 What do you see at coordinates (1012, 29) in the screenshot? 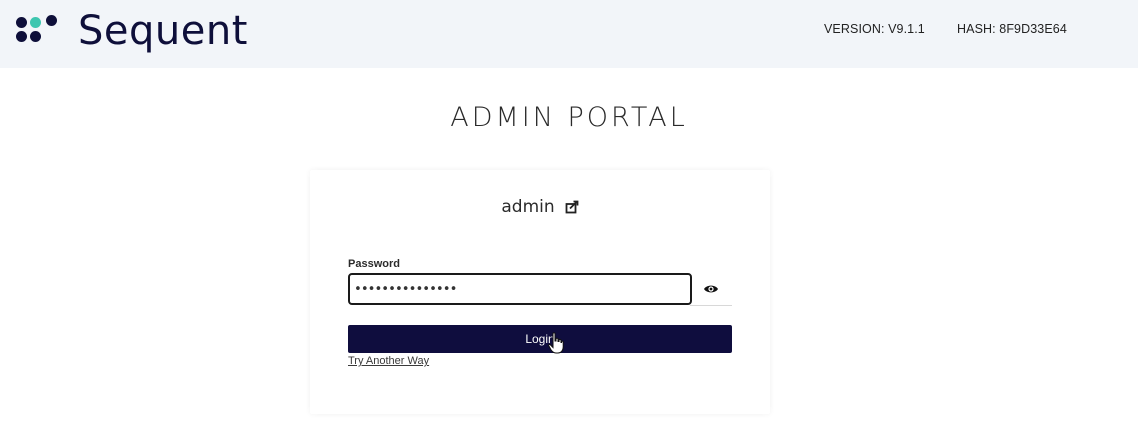
I see `hash-label: HASH: 8F9D33E64` at bounding box center [1012, 29].